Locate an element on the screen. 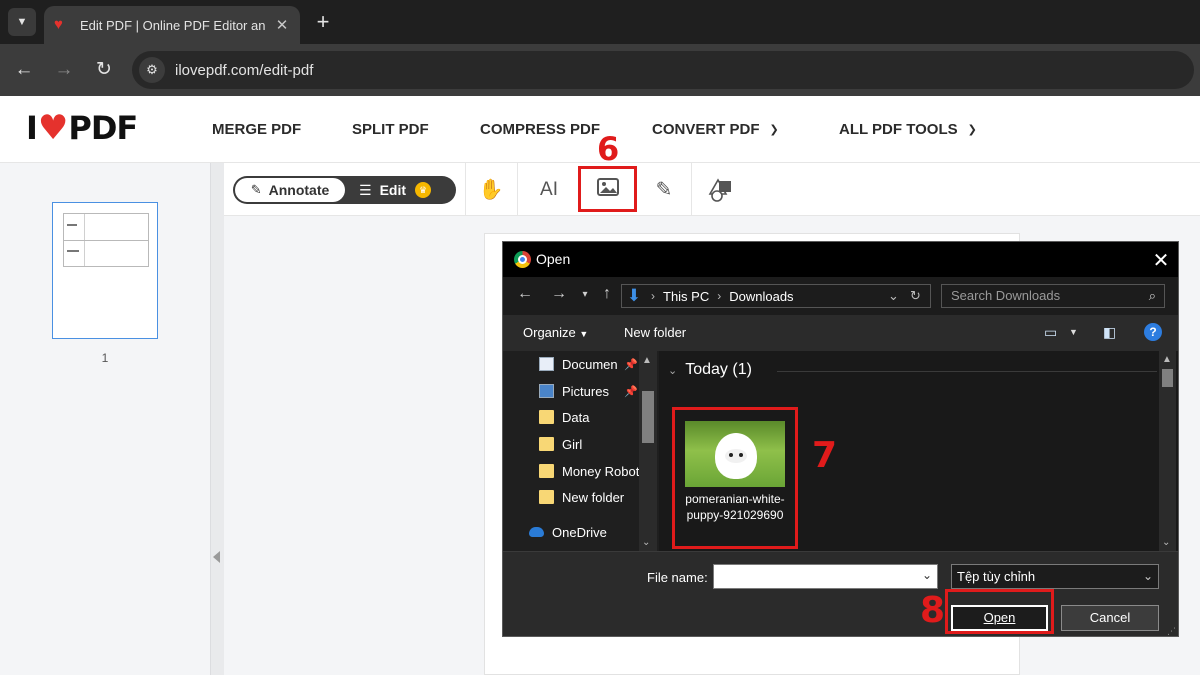 This screenshot has width=1200, height=675. dialog-close-icon: ✕ is located at coordinates (1161, 260).